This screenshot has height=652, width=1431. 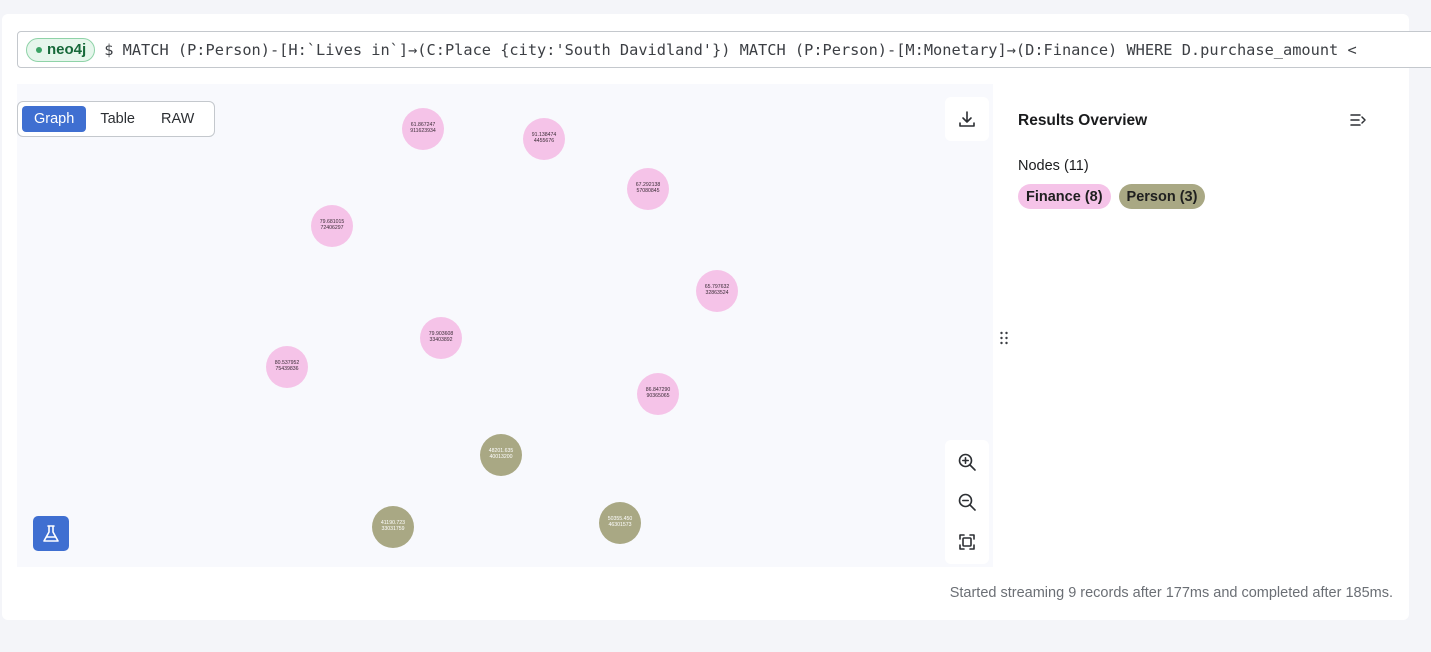 I want to click on zoom-to-fit-icon, so click(x=967, y=542).